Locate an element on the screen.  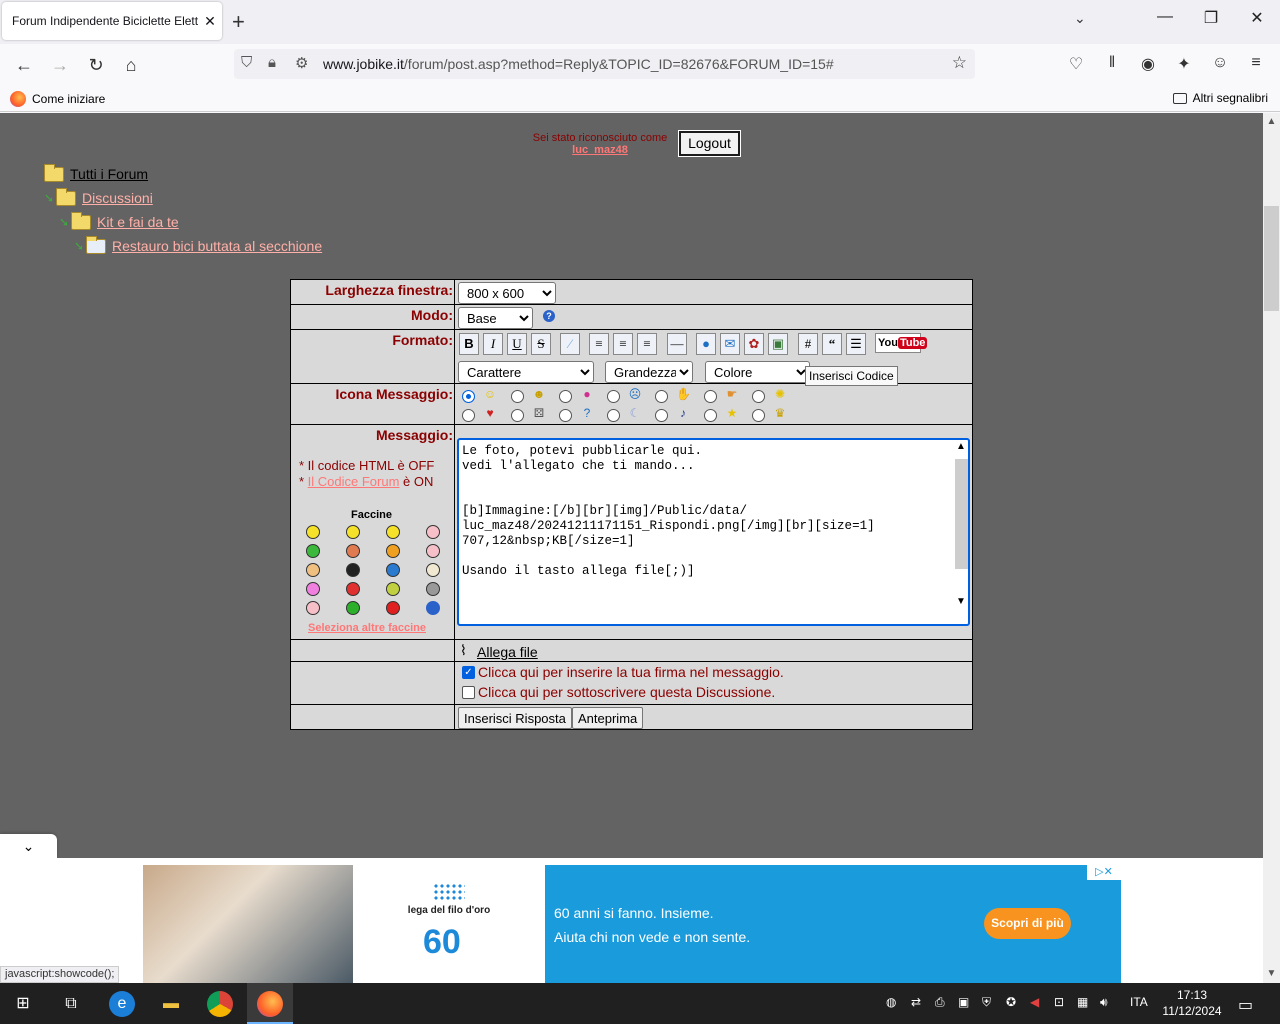
smiley-angry-icon is located at coordinates (353, 551).